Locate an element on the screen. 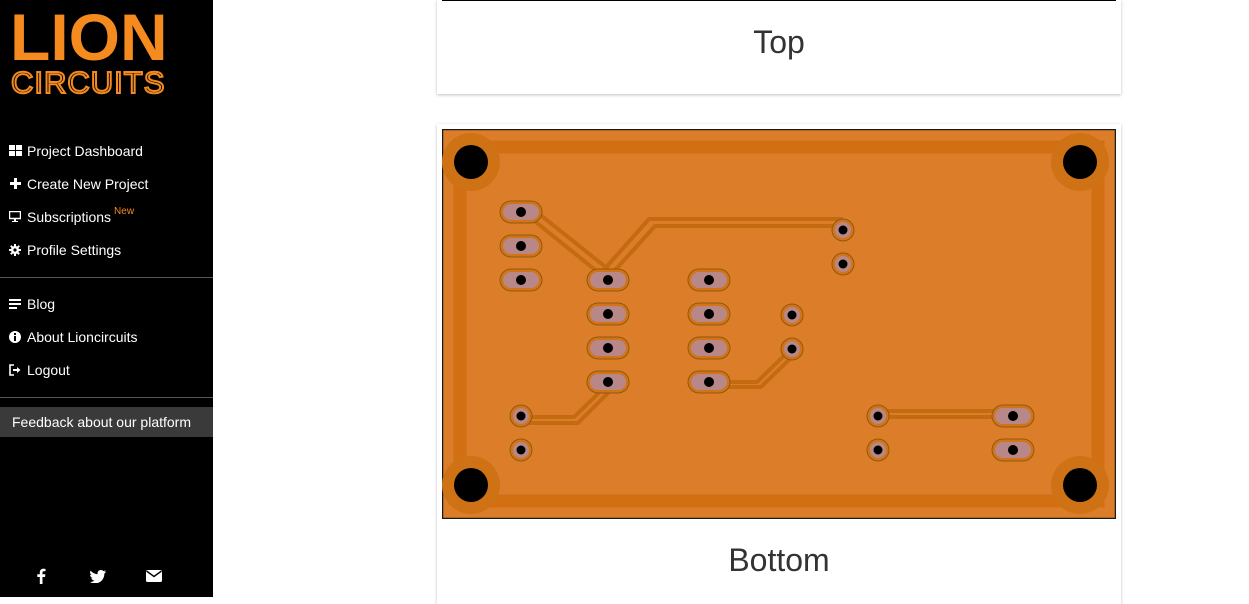 The width and height of the screenshot is (1249, 604). nav-subscriptions: Subscriptions New is located at coordinates (106, 216).